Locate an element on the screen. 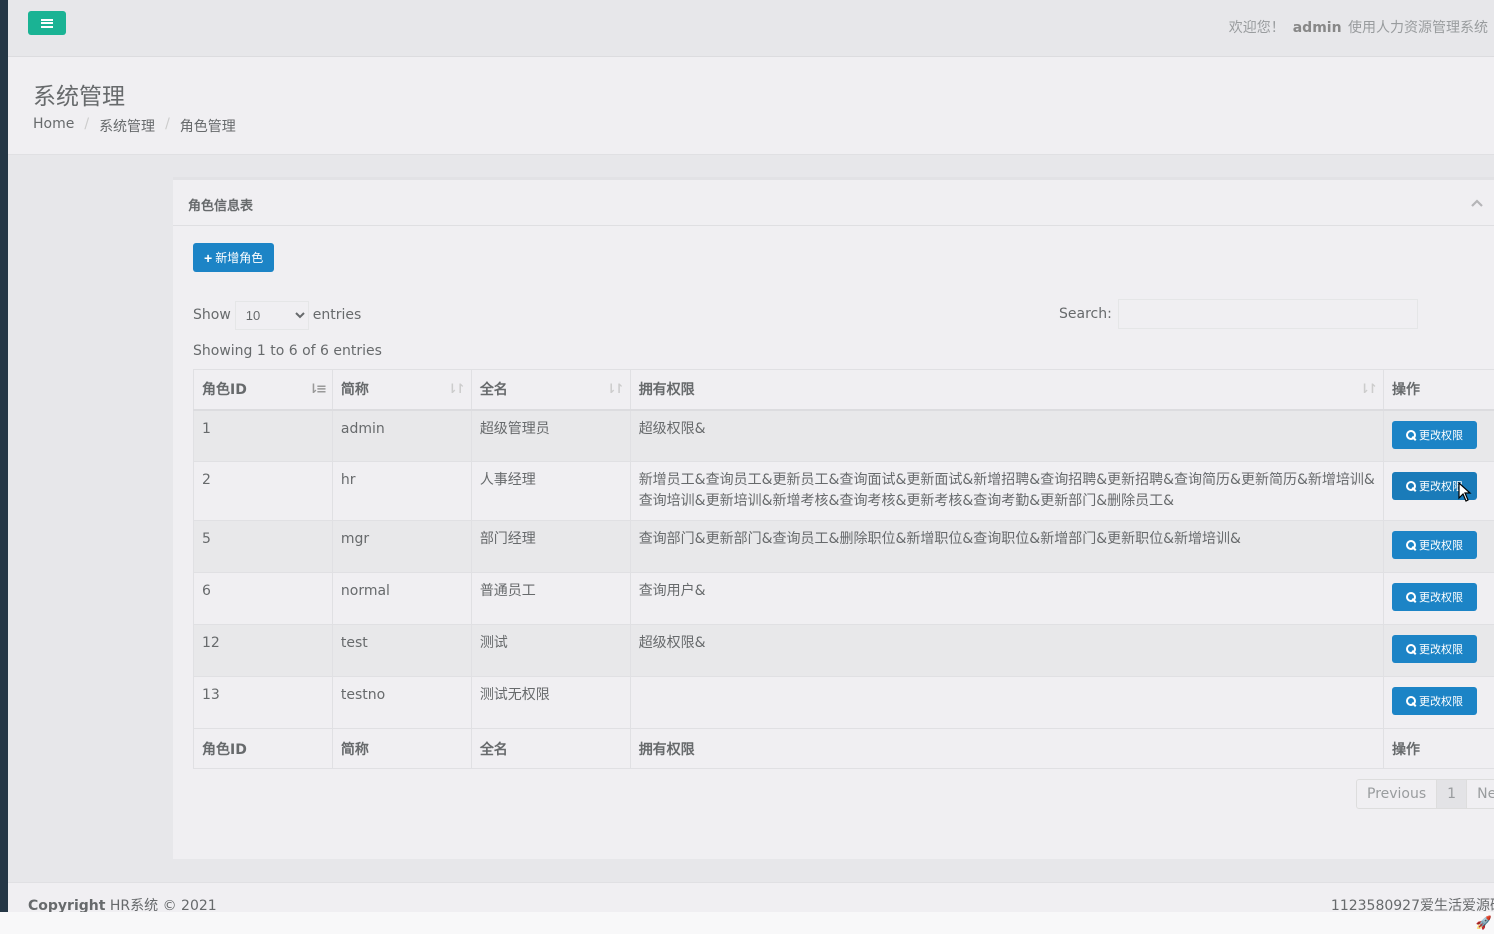  panel-header: 角色信息表 is located at coordinates (833, 203).